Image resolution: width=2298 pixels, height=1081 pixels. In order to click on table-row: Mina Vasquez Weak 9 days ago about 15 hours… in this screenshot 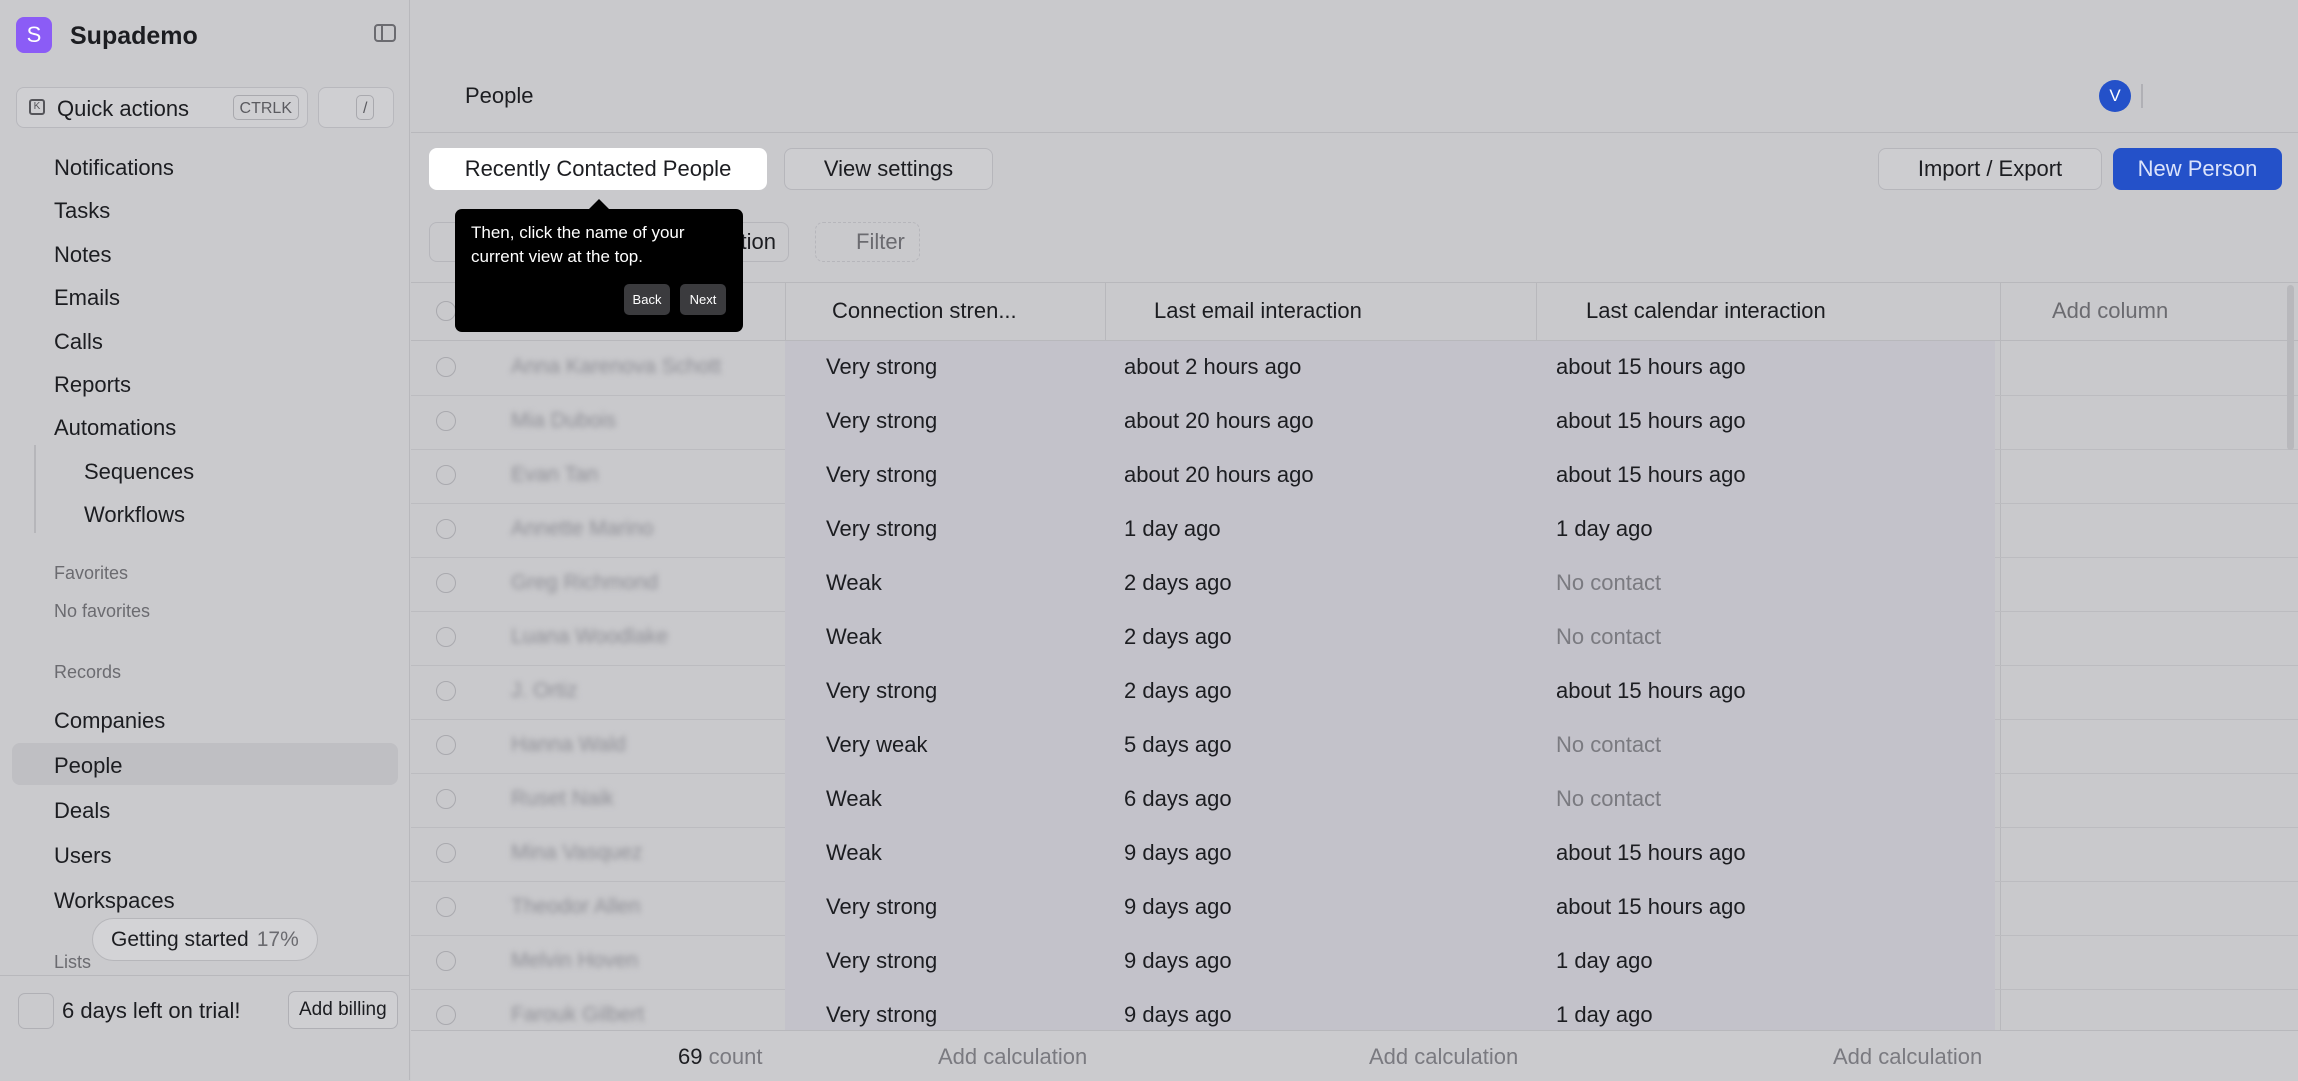, I will do `click(1354, 854)`.